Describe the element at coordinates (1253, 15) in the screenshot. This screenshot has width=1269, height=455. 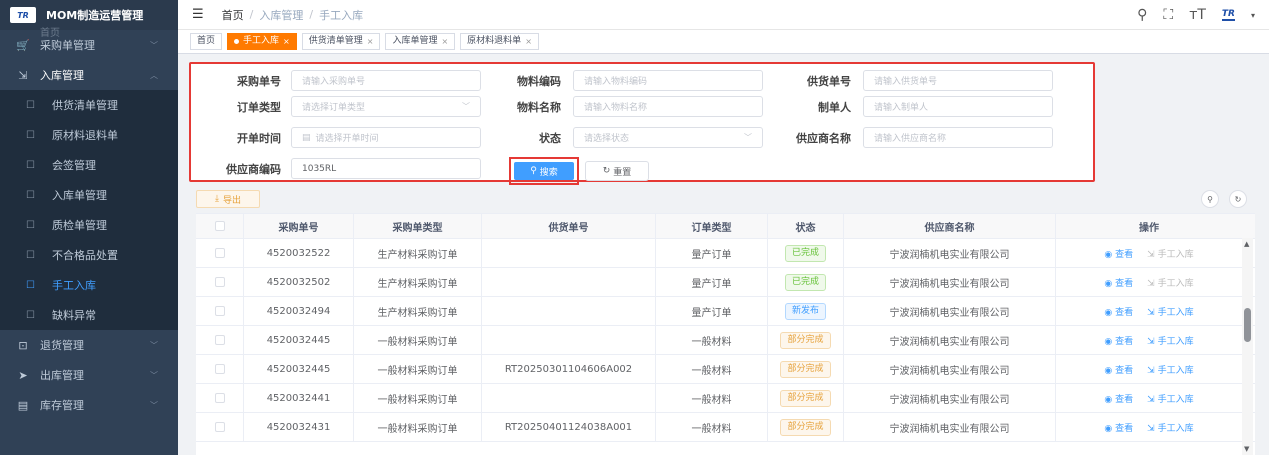
I see `caret-down-icon: ▾` at that location.